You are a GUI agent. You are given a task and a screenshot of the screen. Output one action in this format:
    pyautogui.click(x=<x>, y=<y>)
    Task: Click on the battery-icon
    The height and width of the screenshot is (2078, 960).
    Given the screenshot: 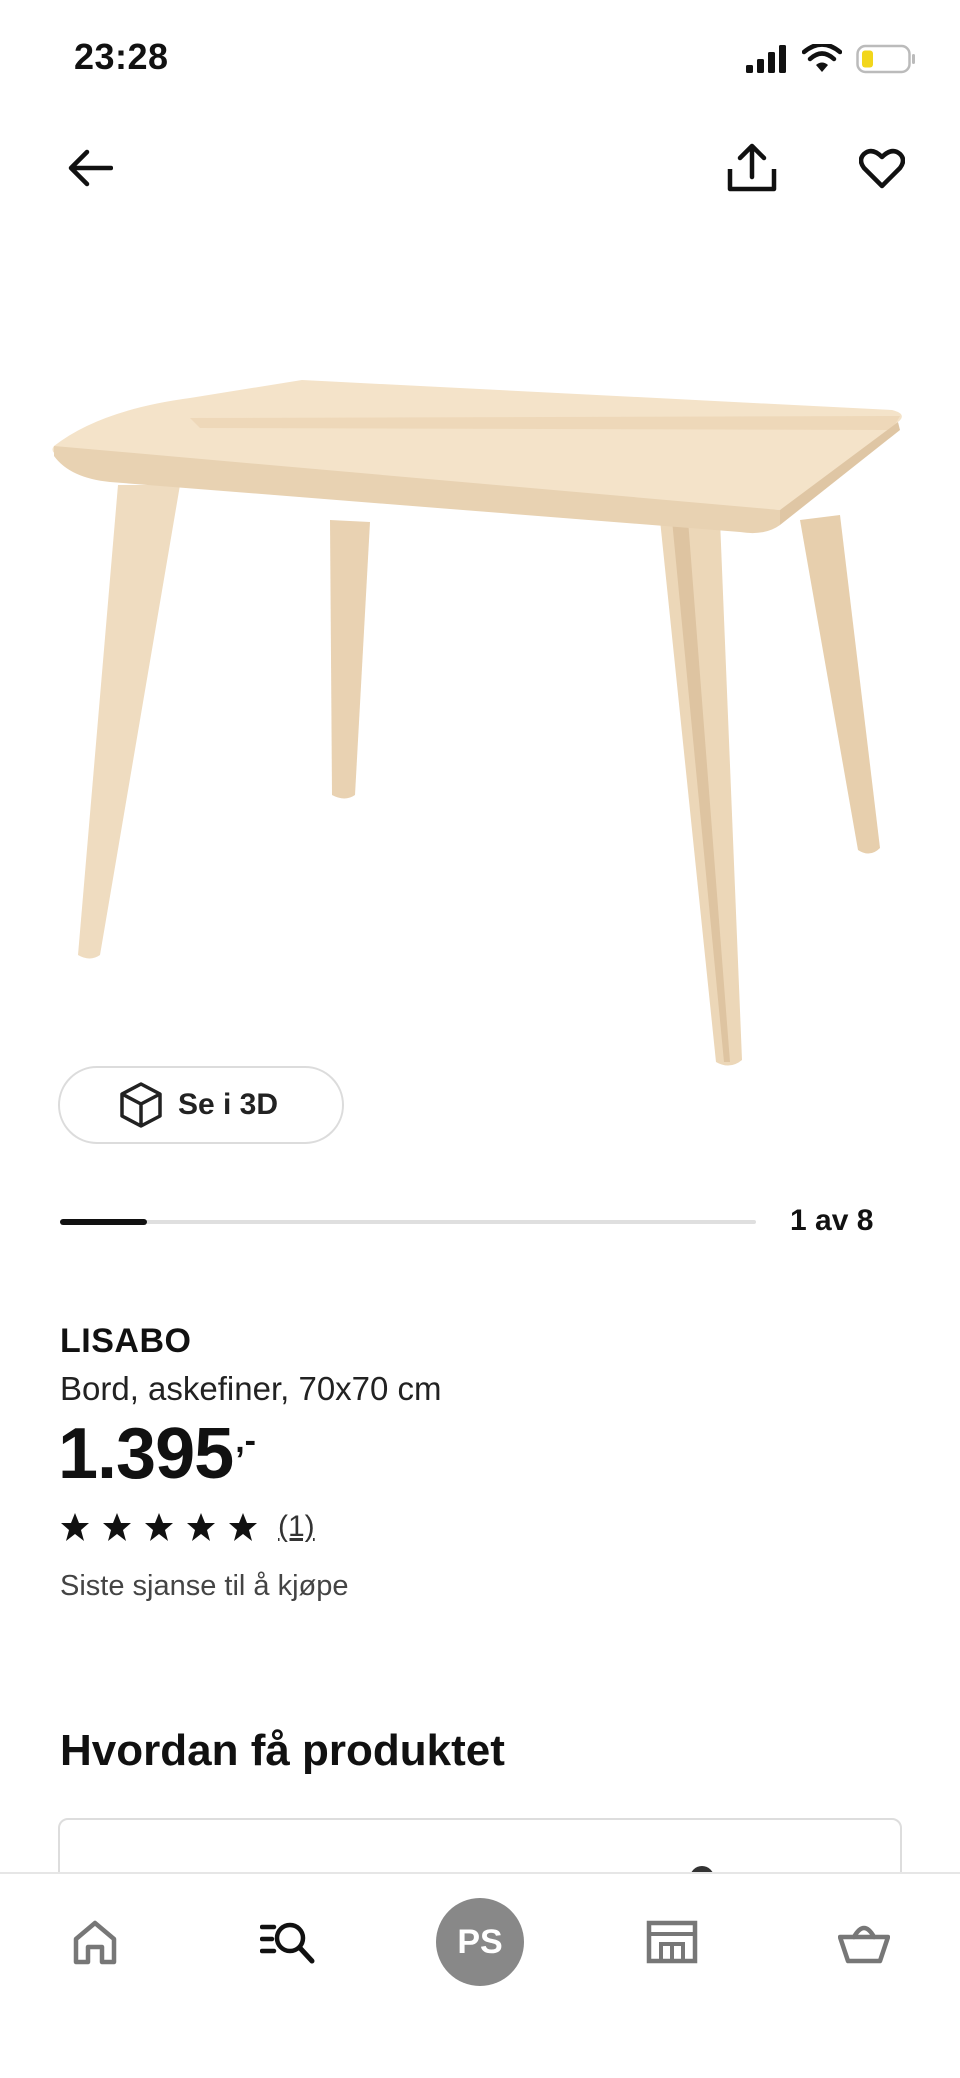 What is the action you would take?
    pyautogui.click(x=885, y=59)
    